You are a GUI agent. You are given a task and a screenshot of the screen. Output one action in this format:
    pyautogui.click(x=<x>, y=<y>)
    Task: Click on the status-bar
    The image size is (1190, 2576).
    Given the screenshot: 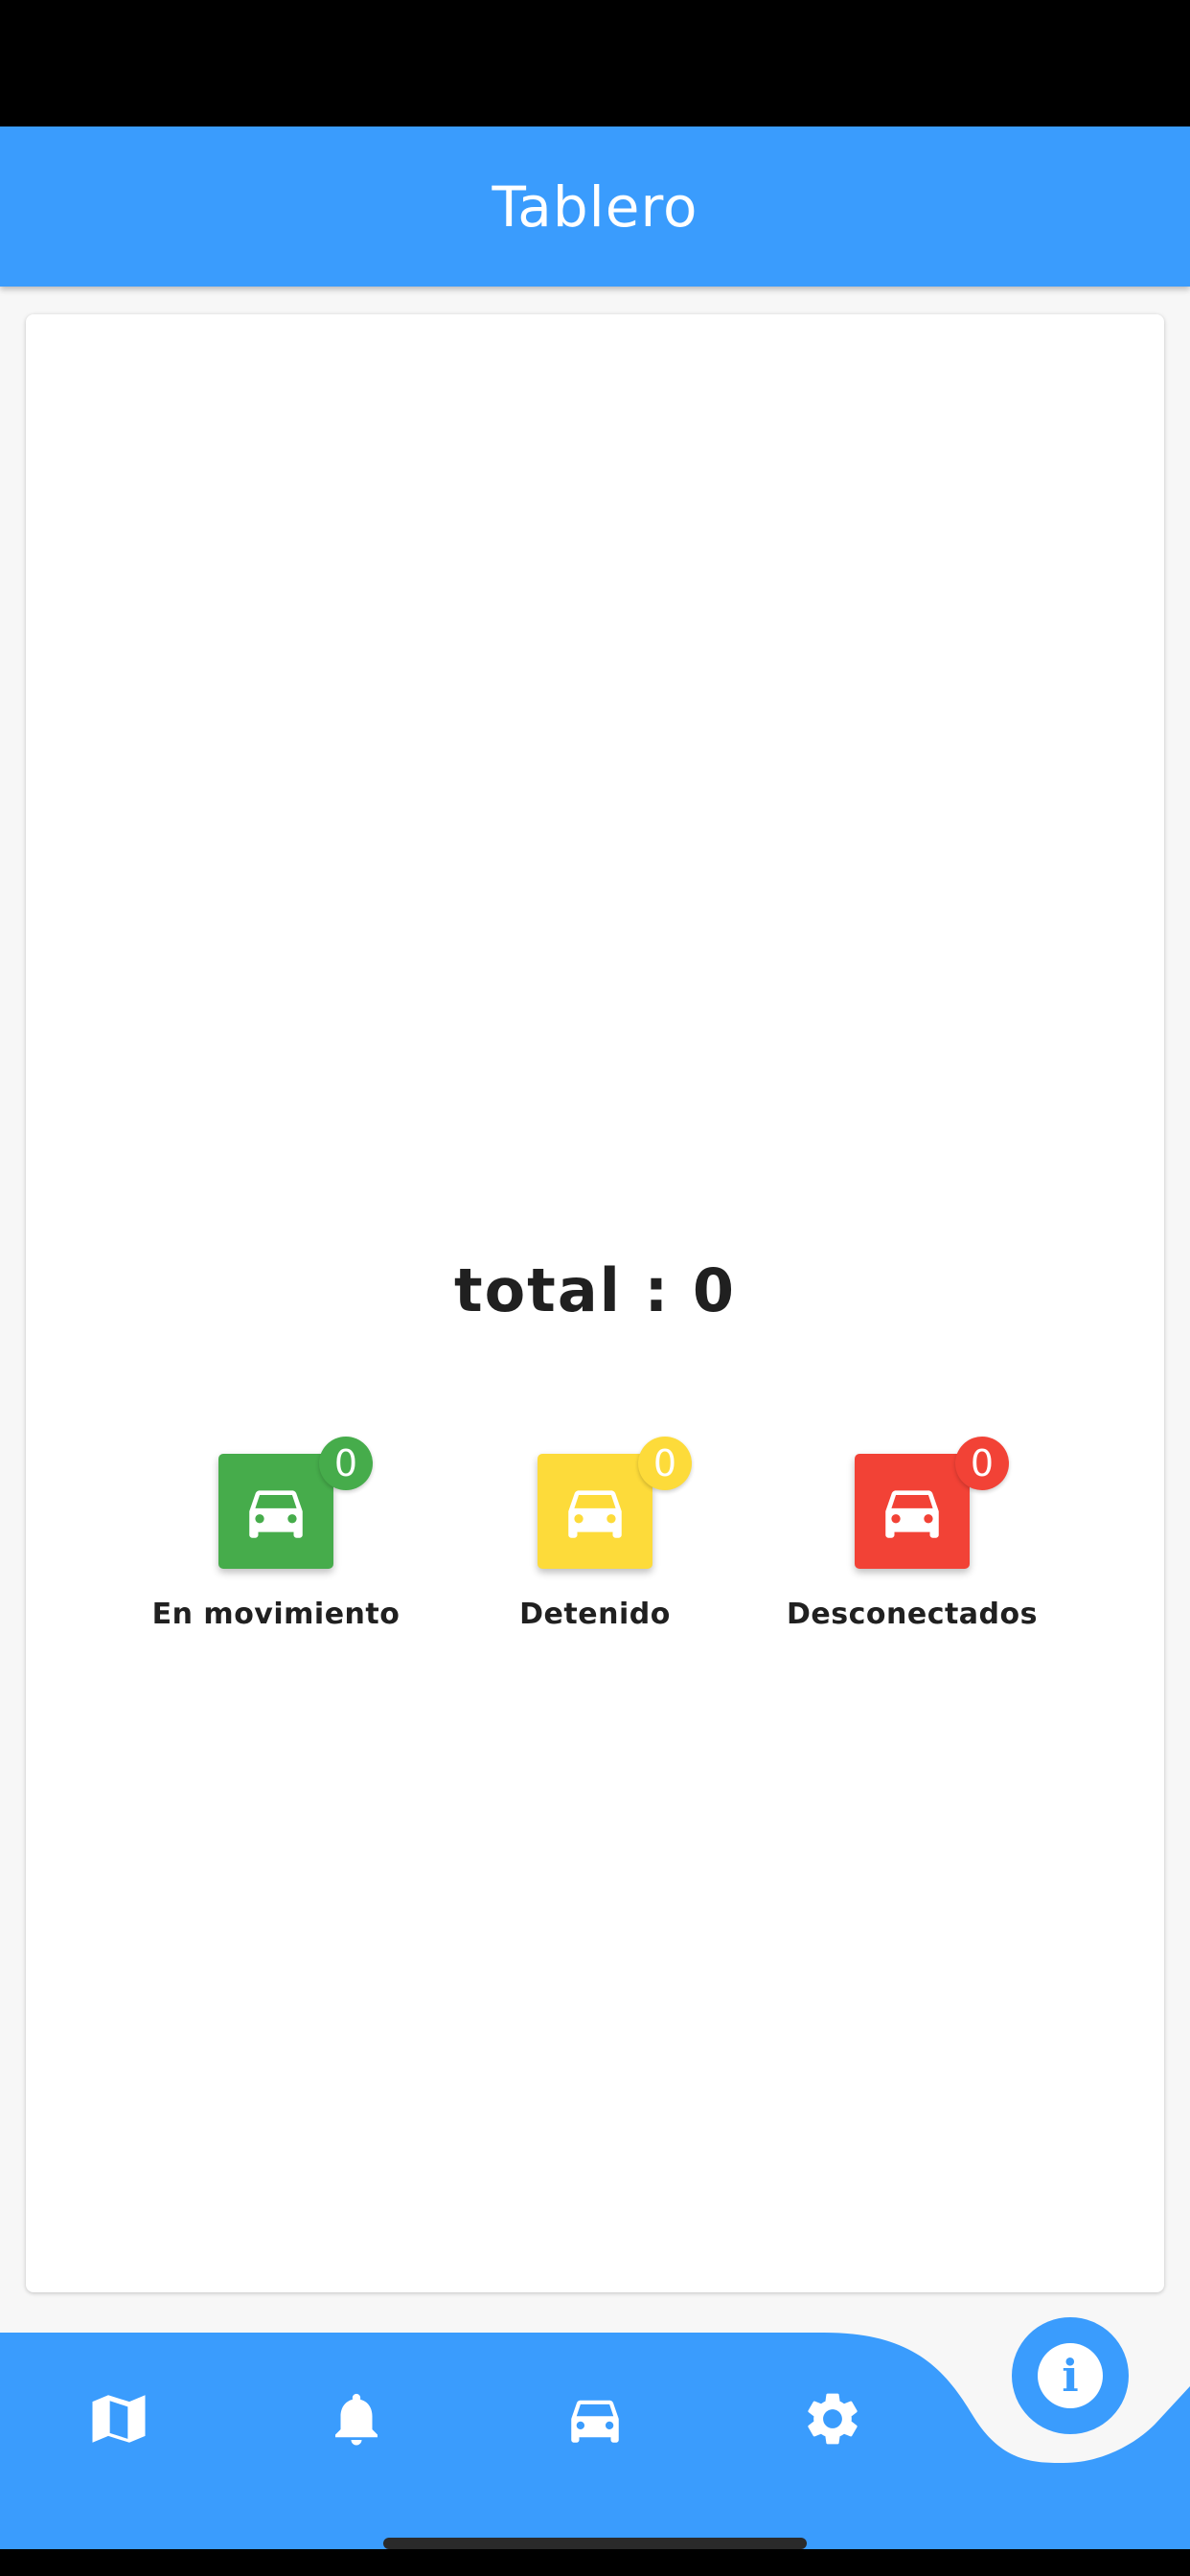 What is the action you would take?
    pyautogui.click(x=595, y=63)
    